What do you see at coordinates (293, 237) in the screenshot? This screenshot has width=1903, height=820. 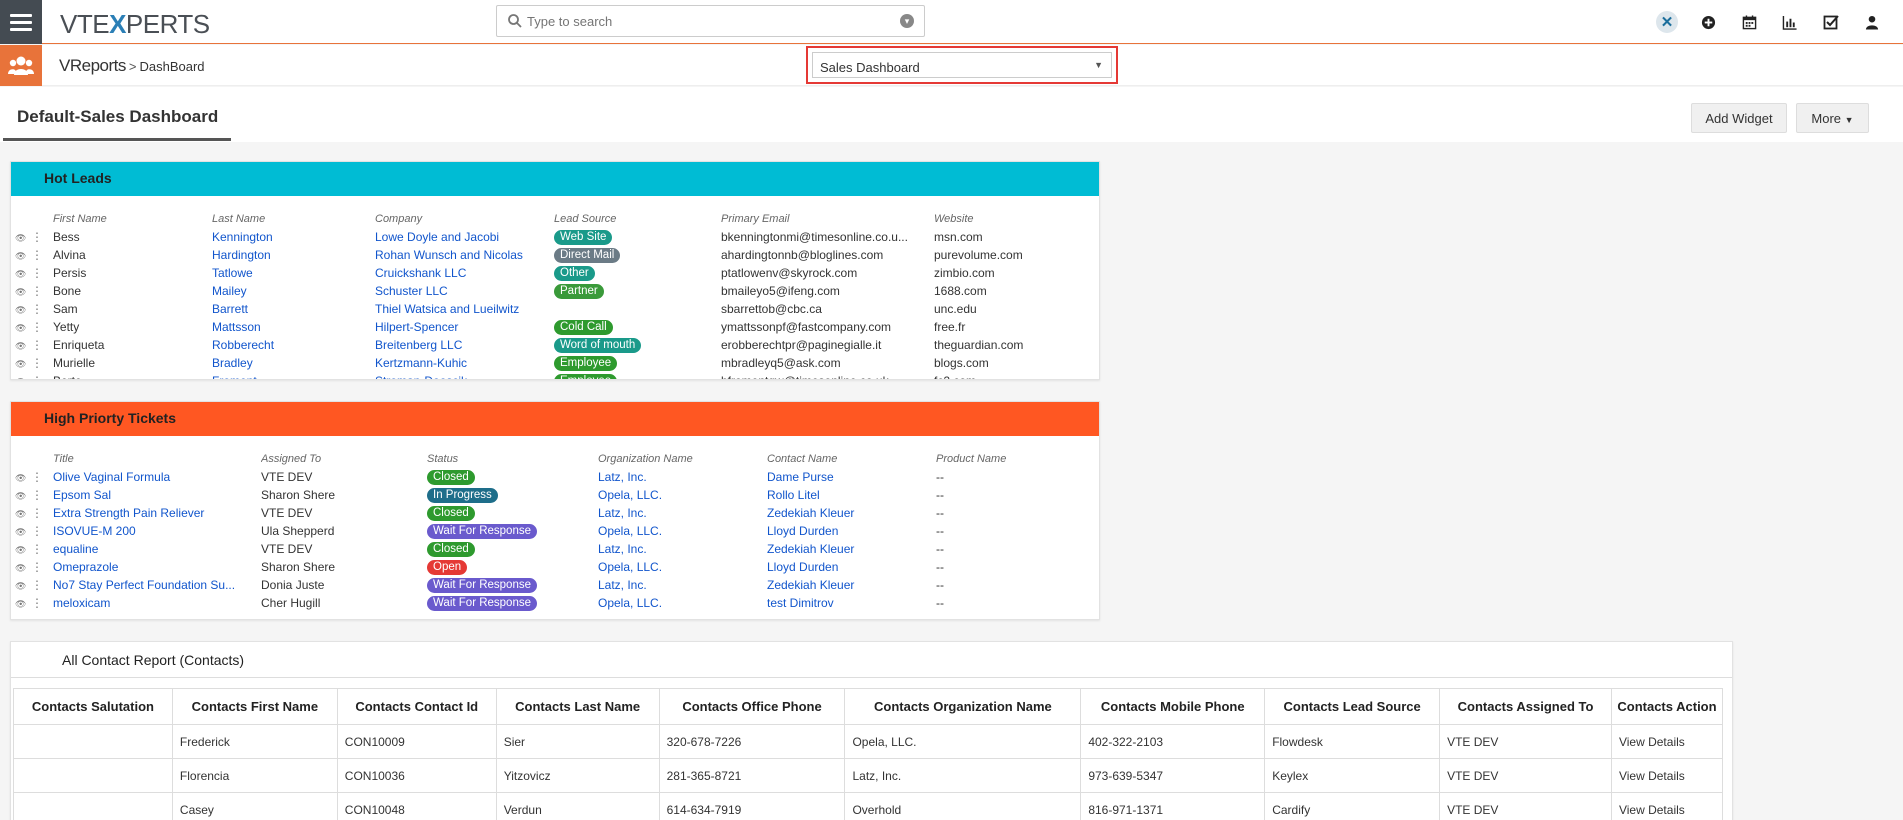 I see `hot_leads-cell-last-name: Kennington` at bounding box center [293, 237].